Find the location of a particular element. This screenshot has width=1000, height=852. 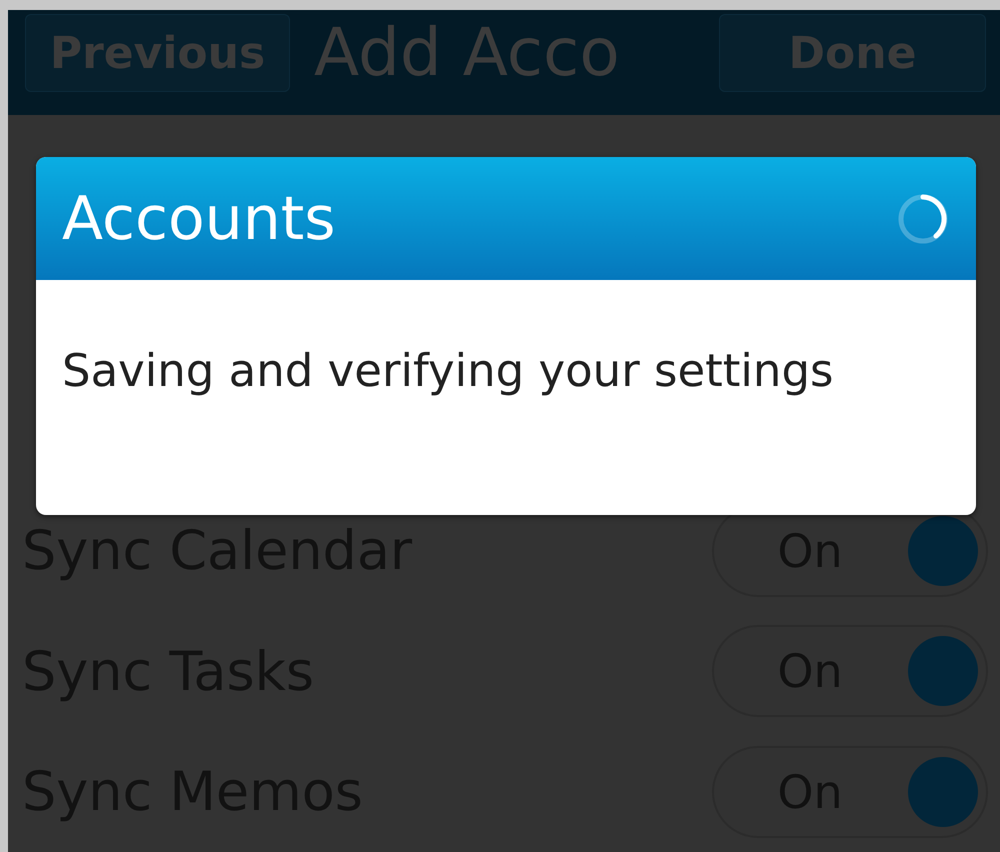

screen-title: Add Acco is located at coordinates (467, 53).